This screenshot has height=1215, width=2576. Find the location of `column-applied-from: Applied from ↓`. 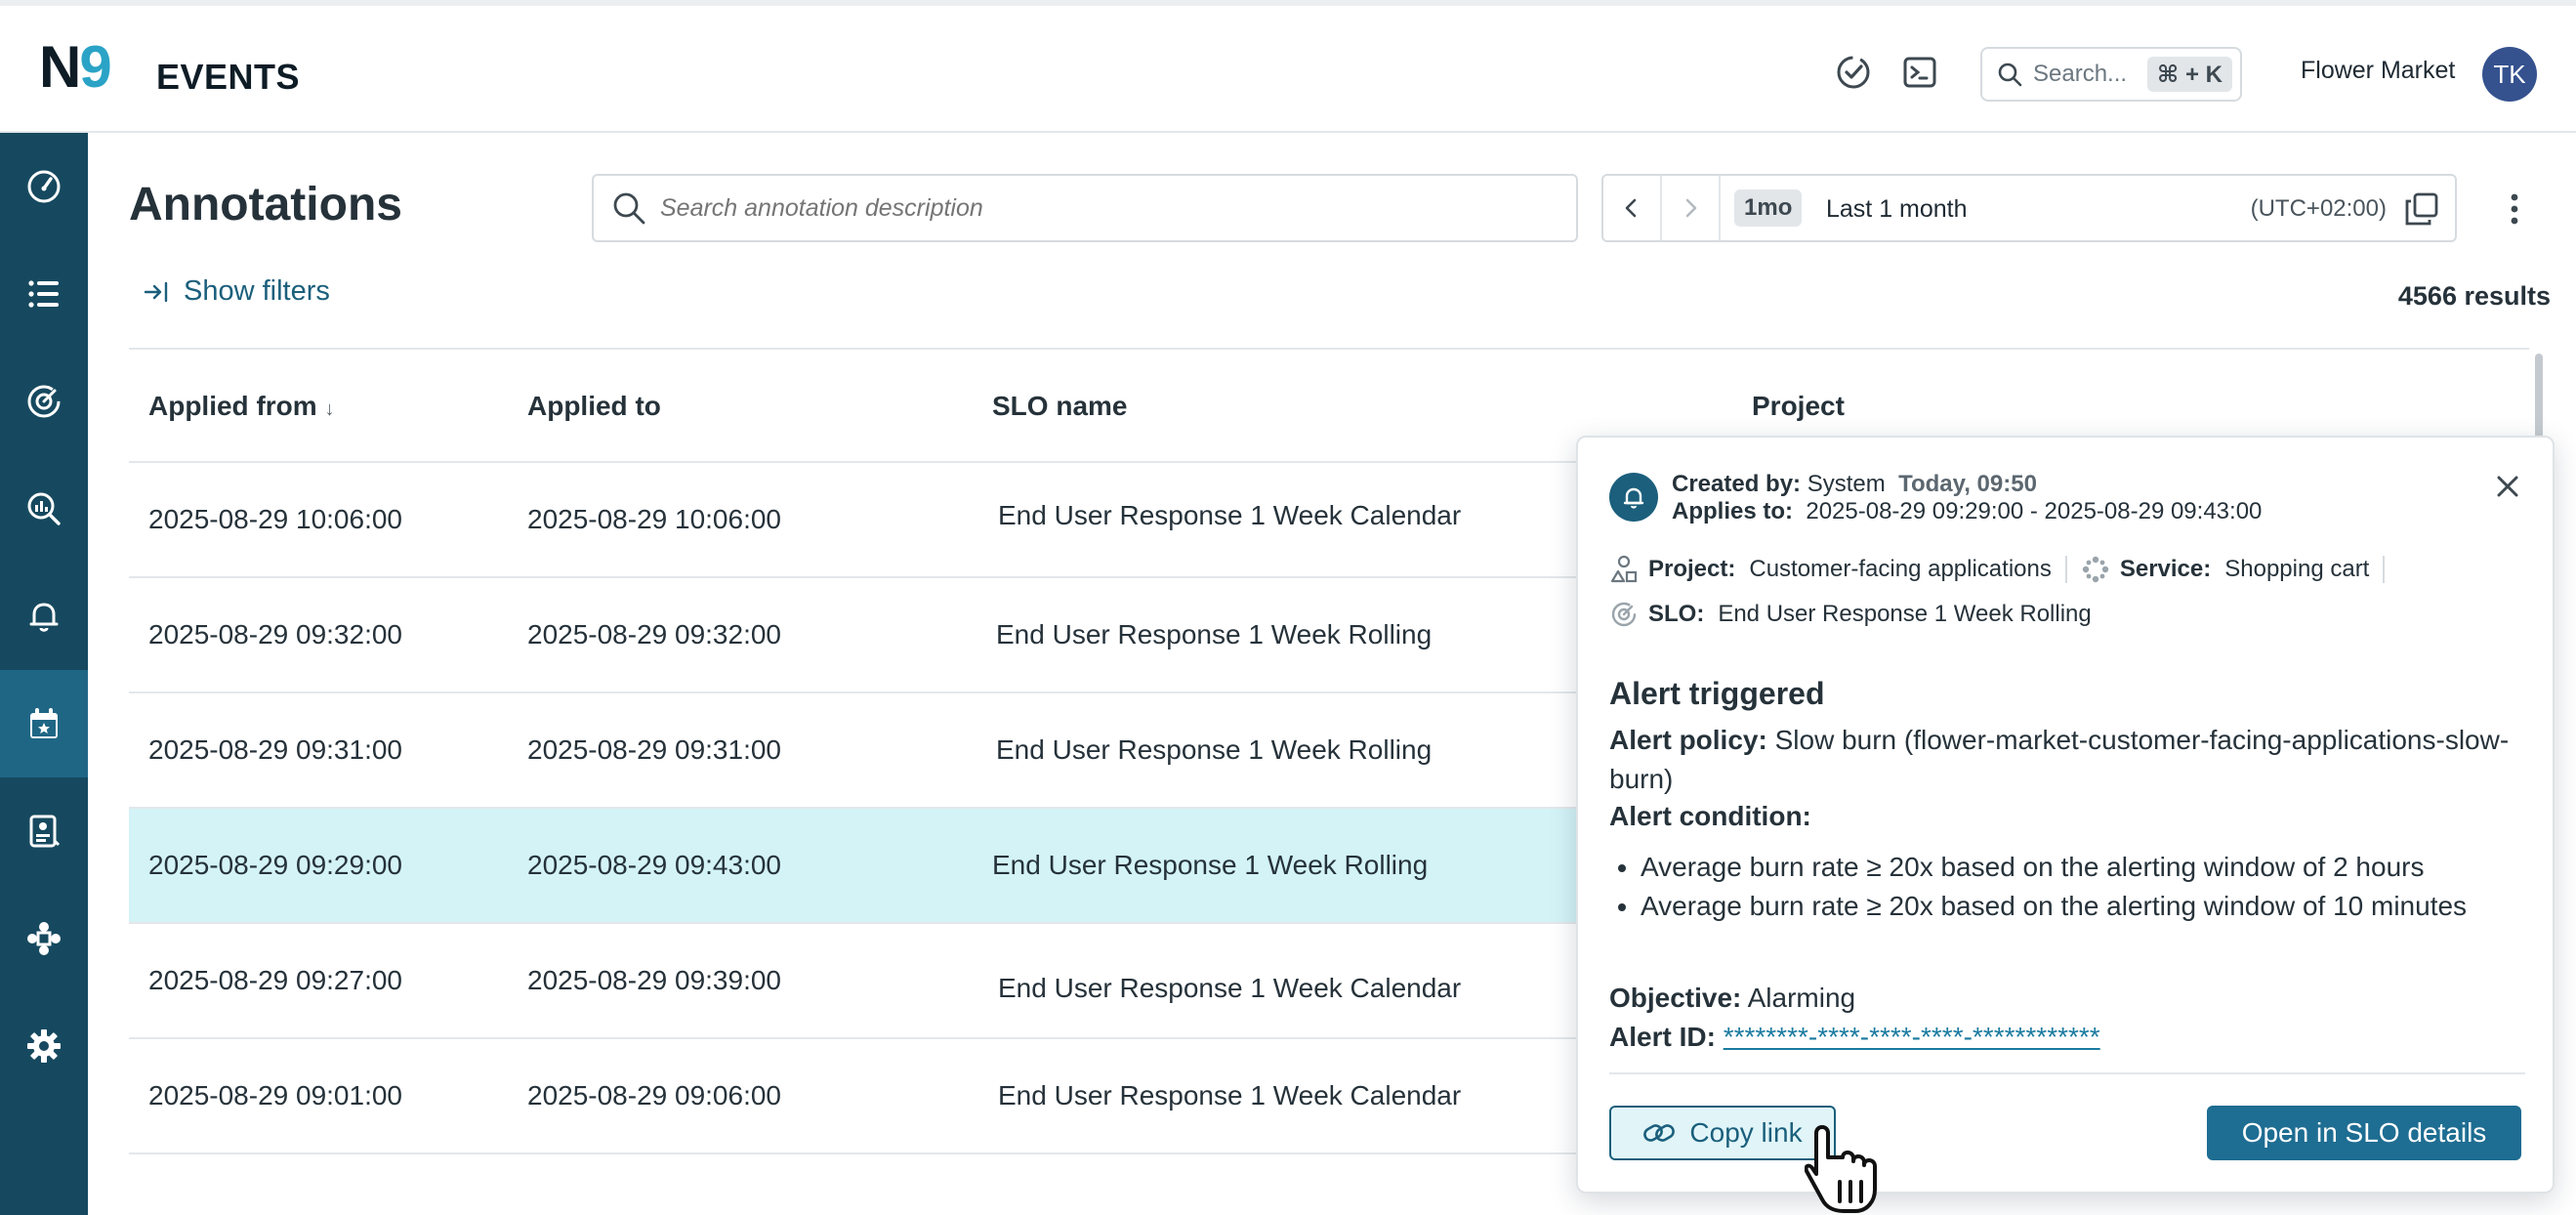

column-applied-from: Applied from ↓ is located at coordinates (241, 406).